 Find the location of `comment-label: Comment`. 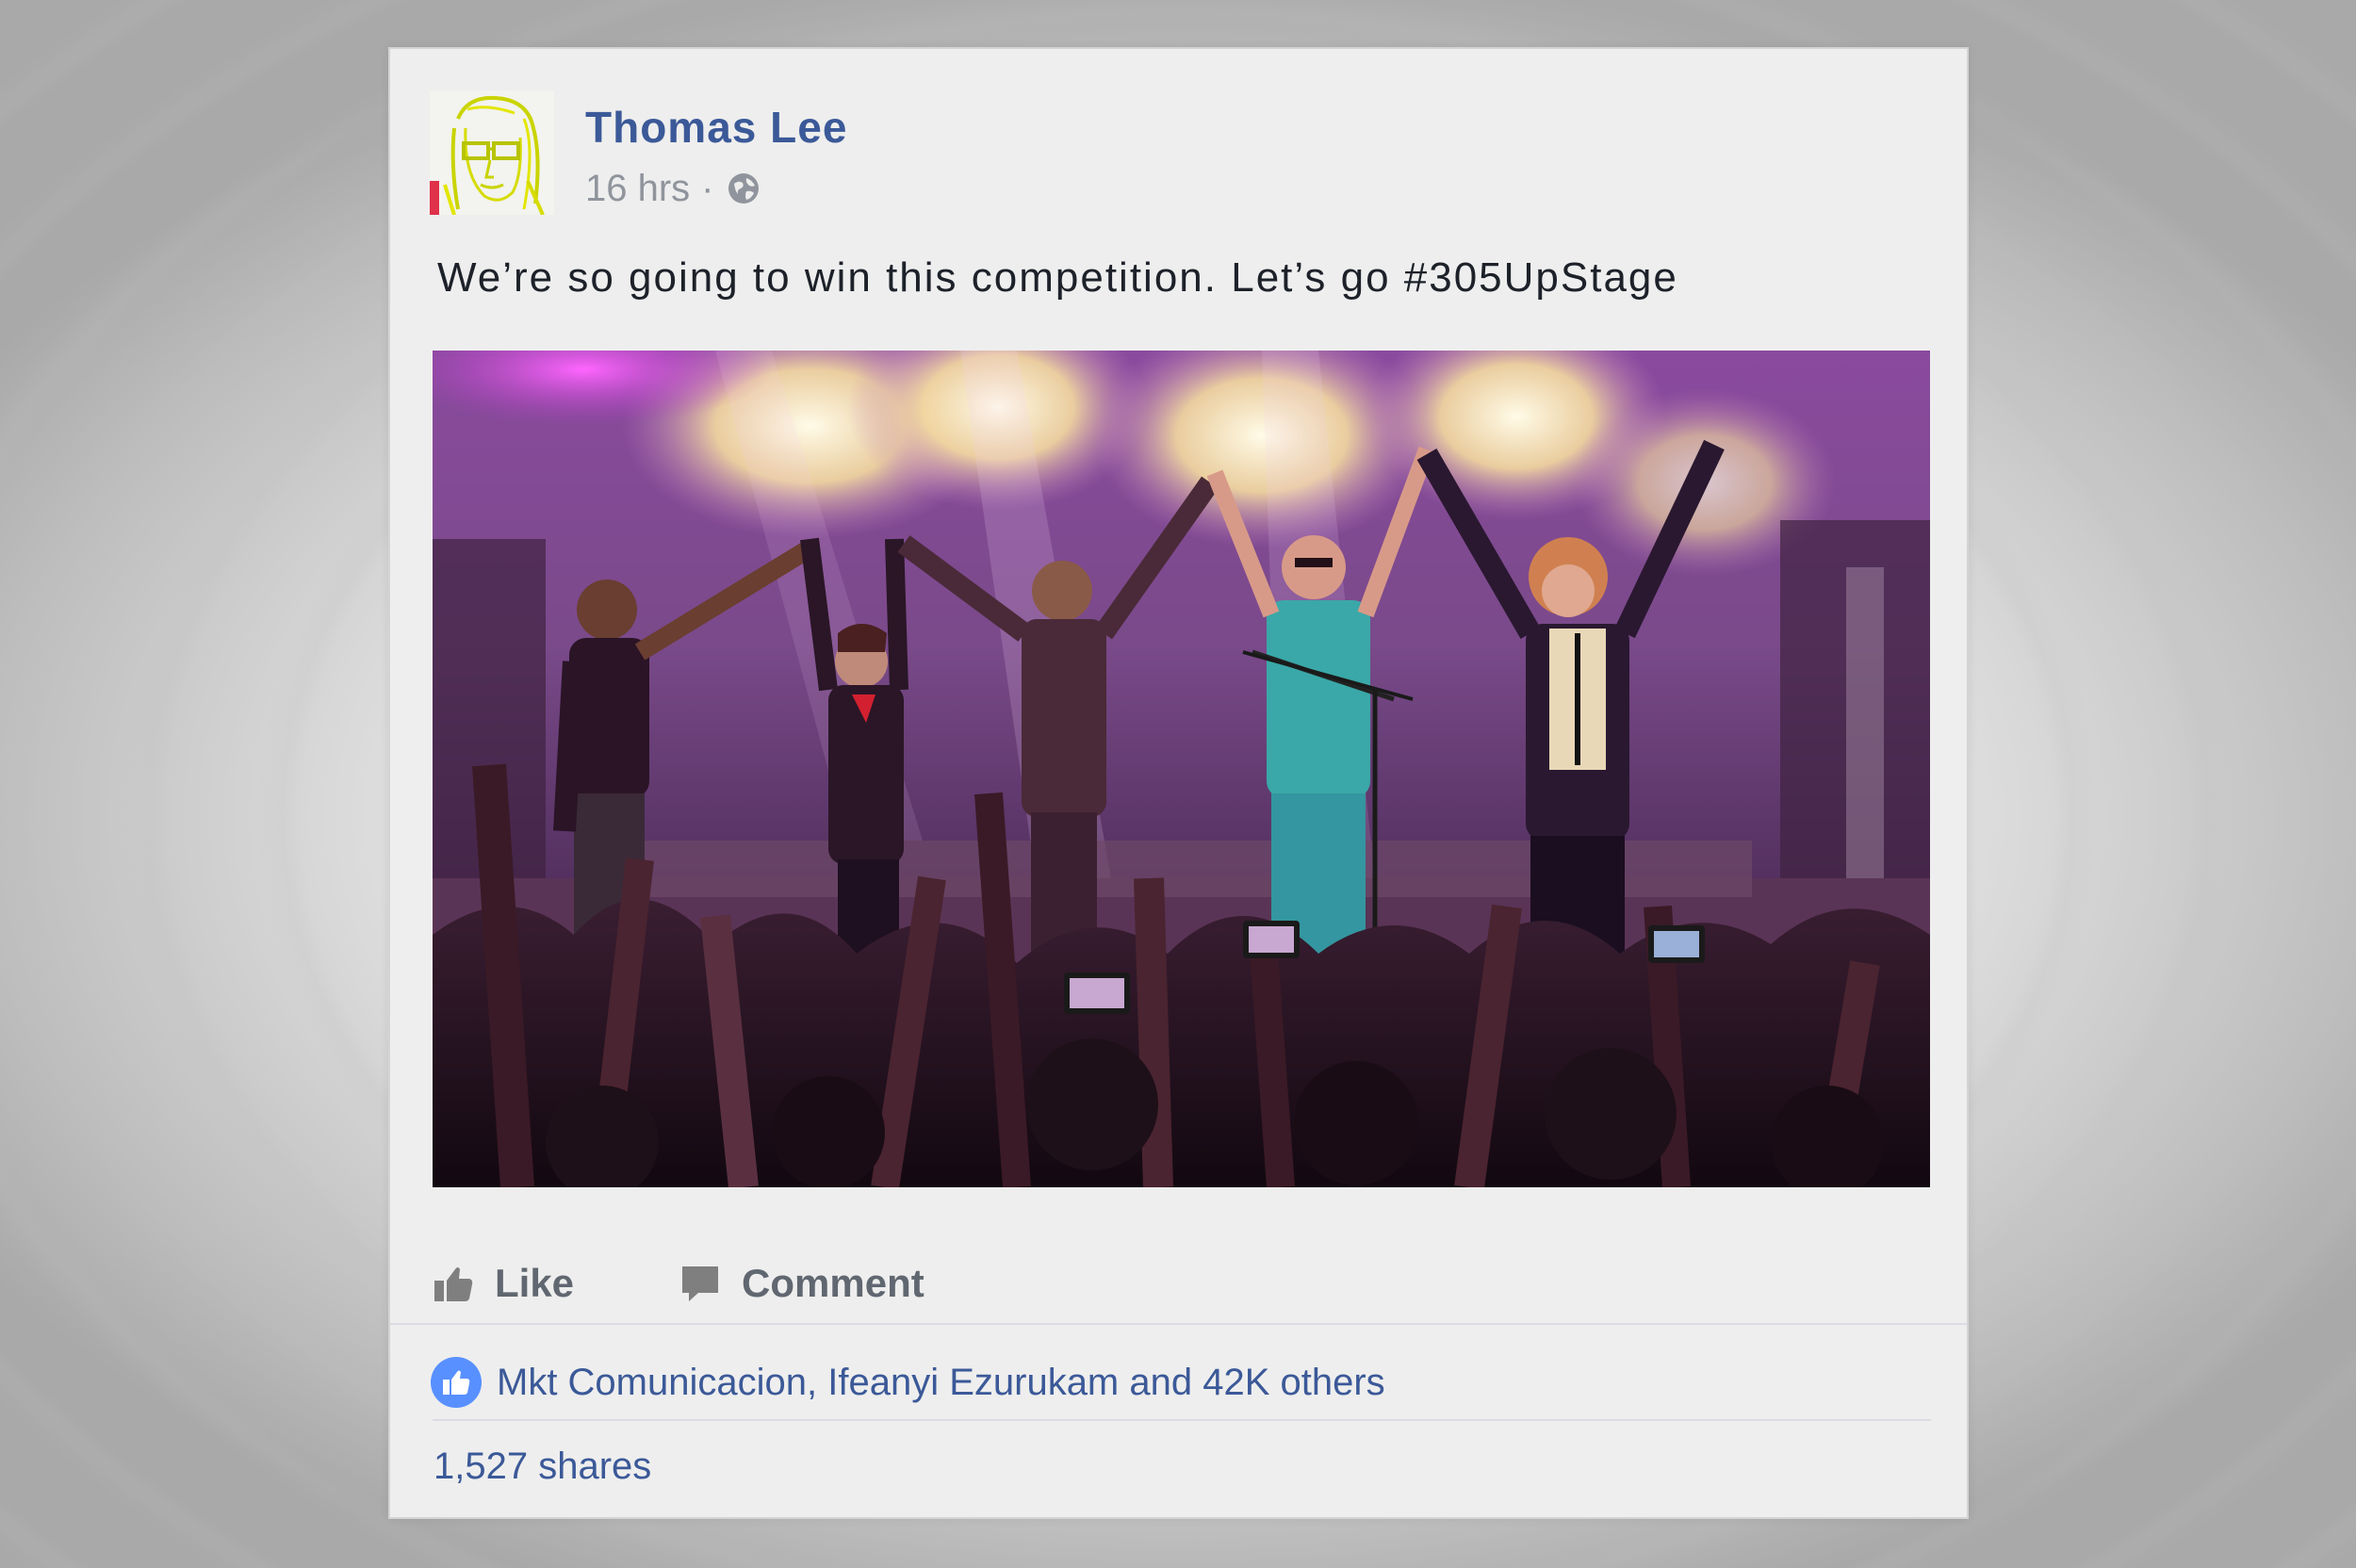

comment-label: Comment is located at coordinates (833, 1283).